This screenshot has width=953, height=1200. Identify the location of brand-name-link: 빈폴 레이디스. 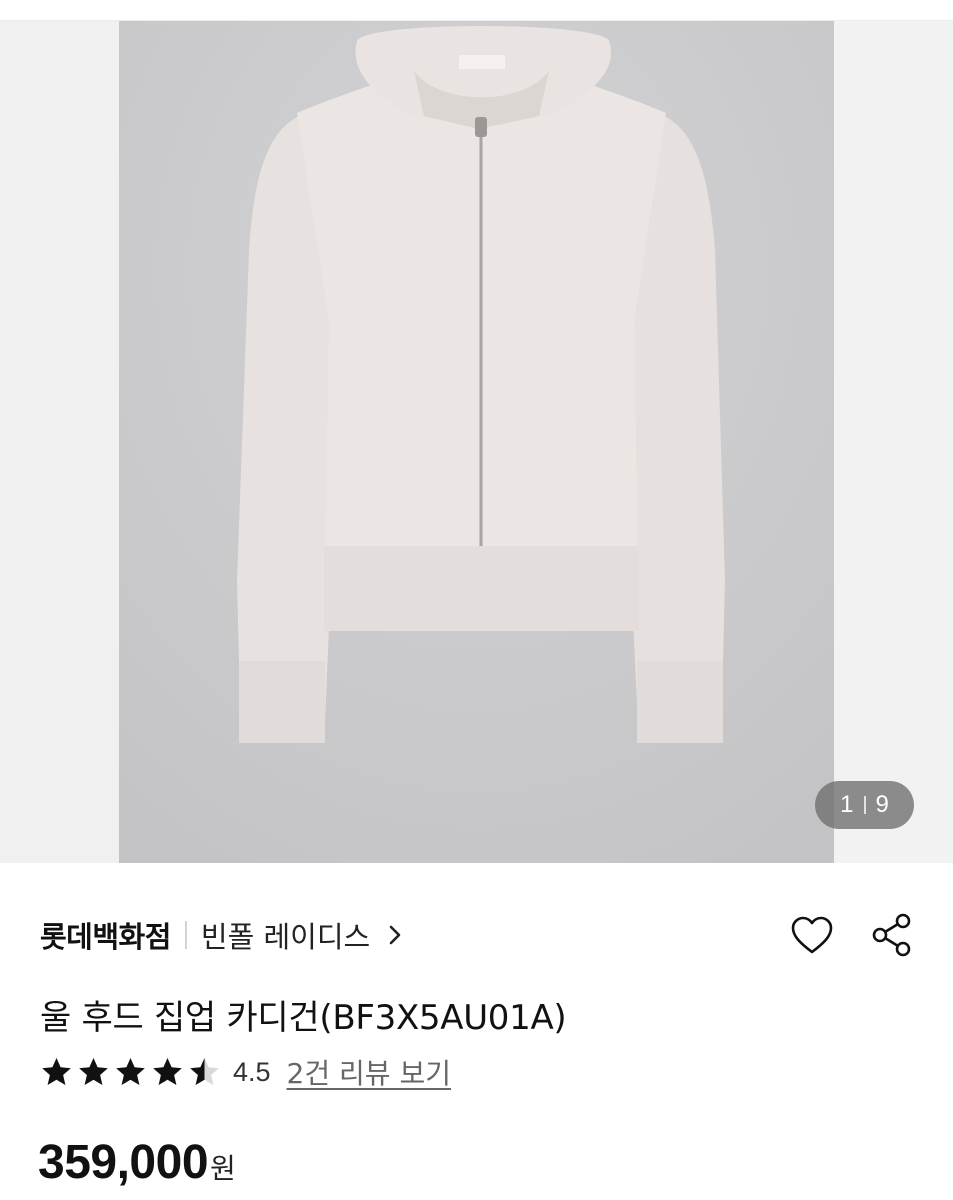
(285, 935).